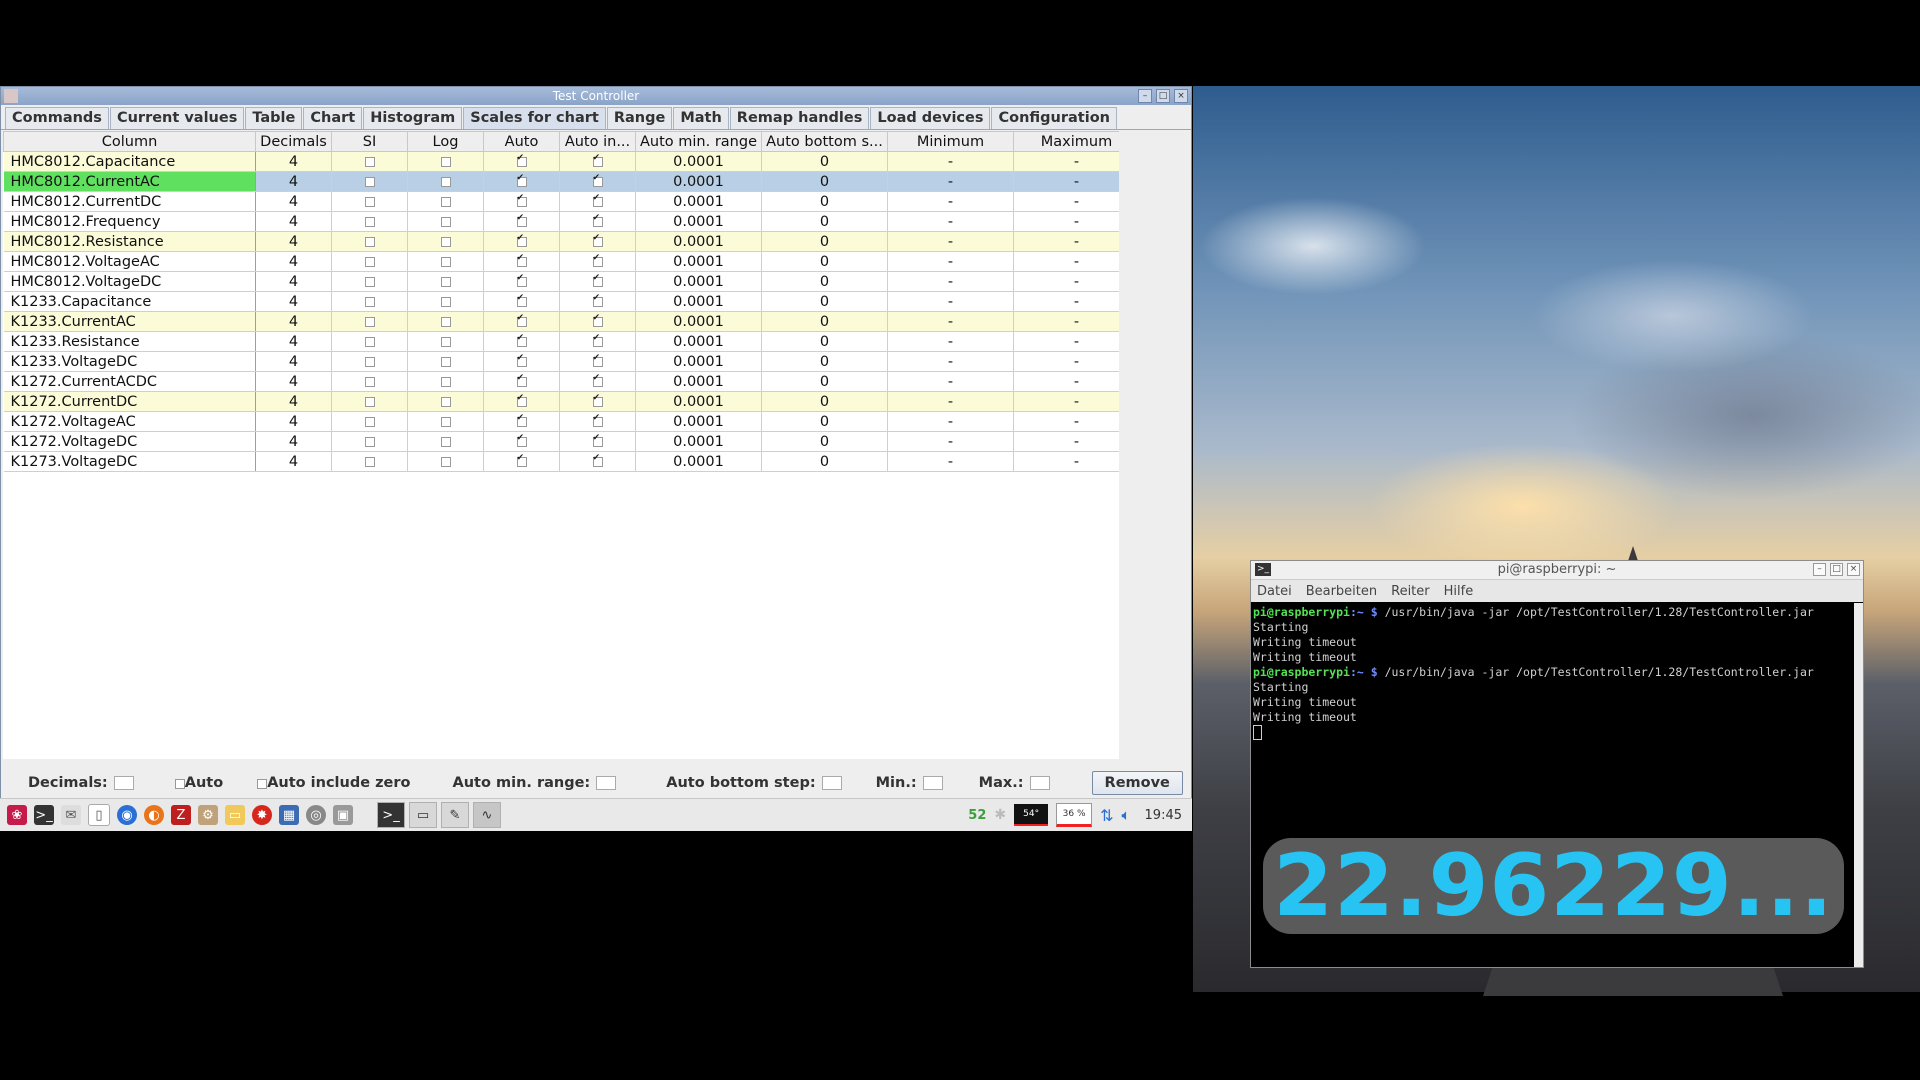 This screenshot has width=1920, height=1080. Describe the element at coordinates (534, 118) in the screenshot. I see `tab-scales-for-chart: Scales for chart` at that location.